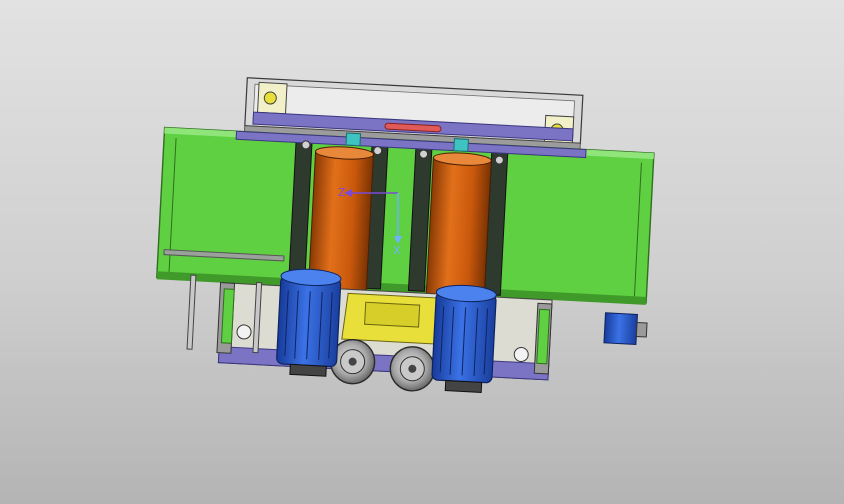 This screenshot has height=504, width=844. I want to click on drum-left, so click(341, 218).